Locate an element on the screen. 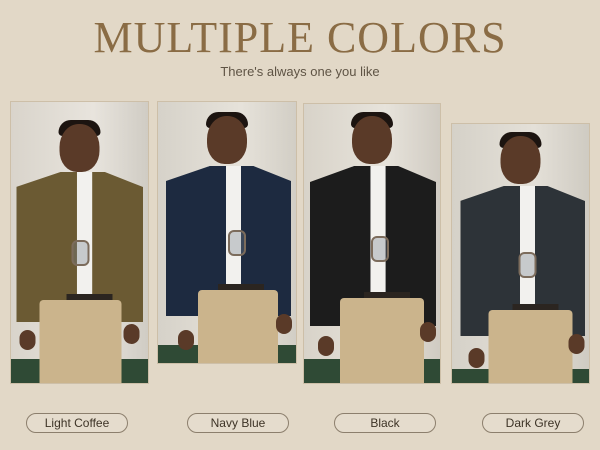 The height and width of the screenshot is (450, 600). product-image-navy-blue is located at coordinates (227, 232).